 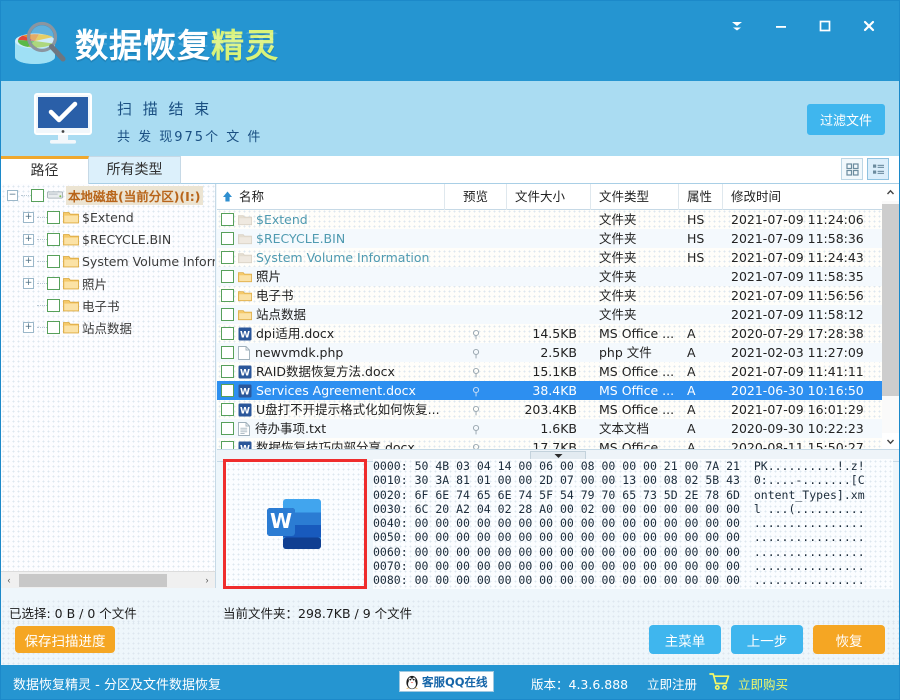 I want to click on tree-horizontal-scrollbar: ‹ ›, so click(x=108, y=579).